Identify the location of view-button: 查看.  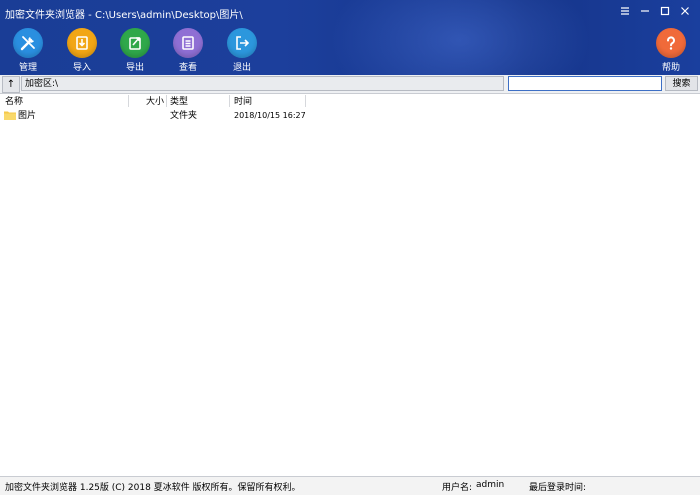
(188, 50).